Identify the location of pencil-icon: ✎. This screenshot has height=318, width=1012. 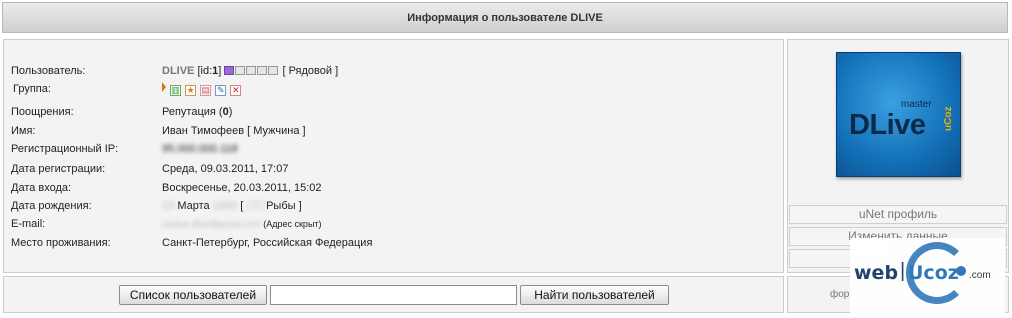
(221, 90).